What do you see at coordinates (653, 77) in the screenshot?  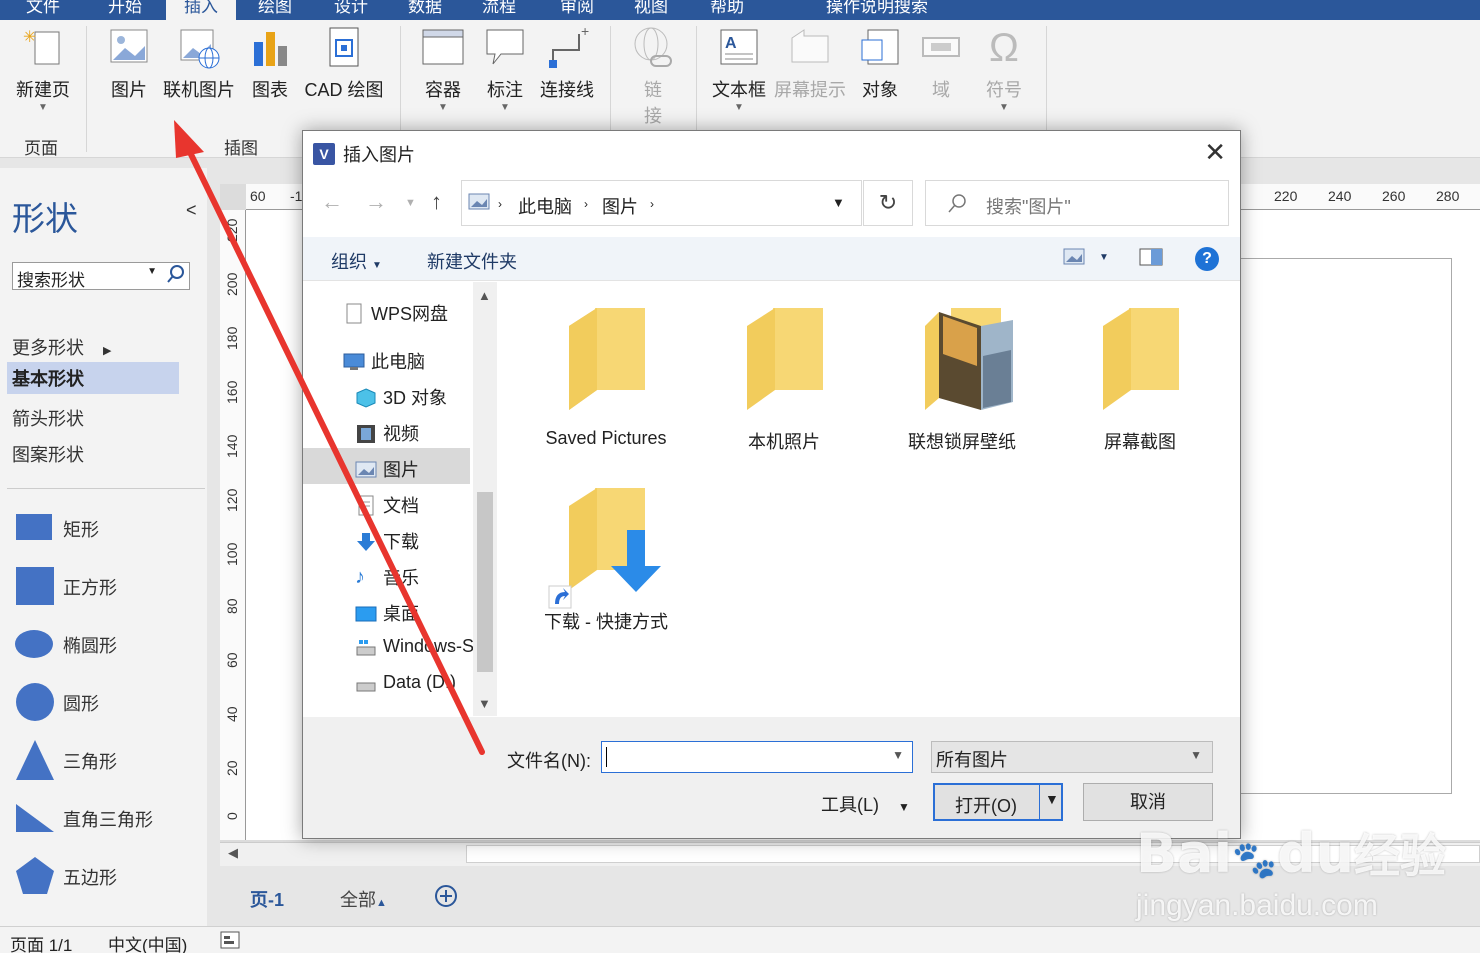 I see `link-button: 链 接` at bounding box center [653, 77].